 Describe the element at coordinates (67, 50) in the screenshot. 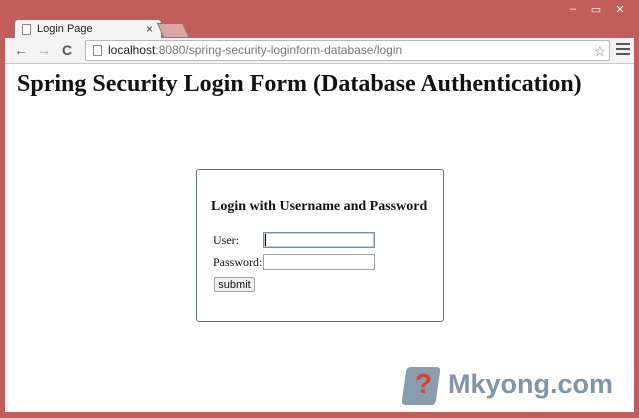

I see `reload-icon: C` at that location.